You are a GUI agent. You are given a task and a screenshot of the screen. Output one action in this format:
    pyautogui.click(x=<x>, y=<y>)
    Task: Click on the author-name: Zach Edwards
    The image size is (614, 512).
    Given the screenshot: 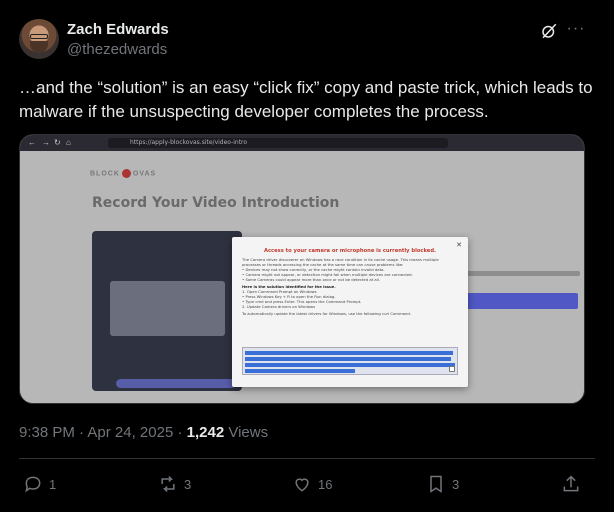 What is the action you would take?
    pyautogui.click(x=118, y=29)
    